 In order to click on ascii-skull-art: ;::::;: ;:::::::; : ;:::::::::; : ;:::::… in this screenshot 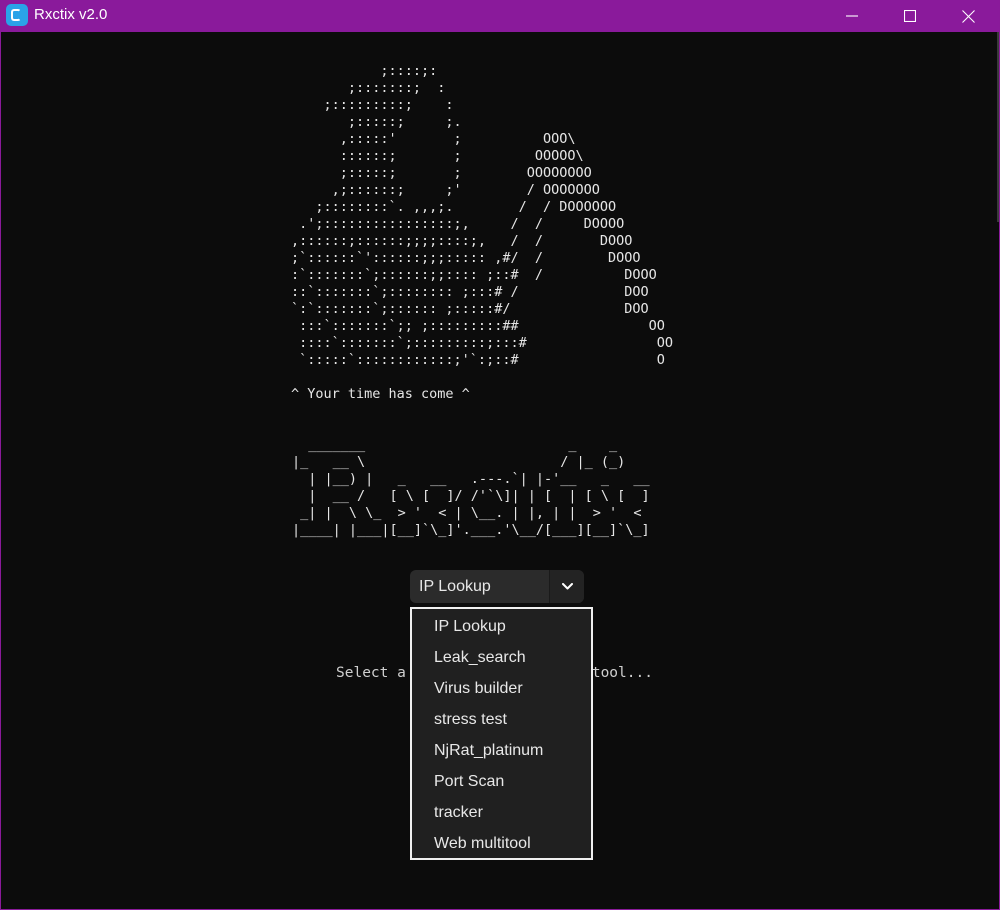, I will do `click(482, 215)`.